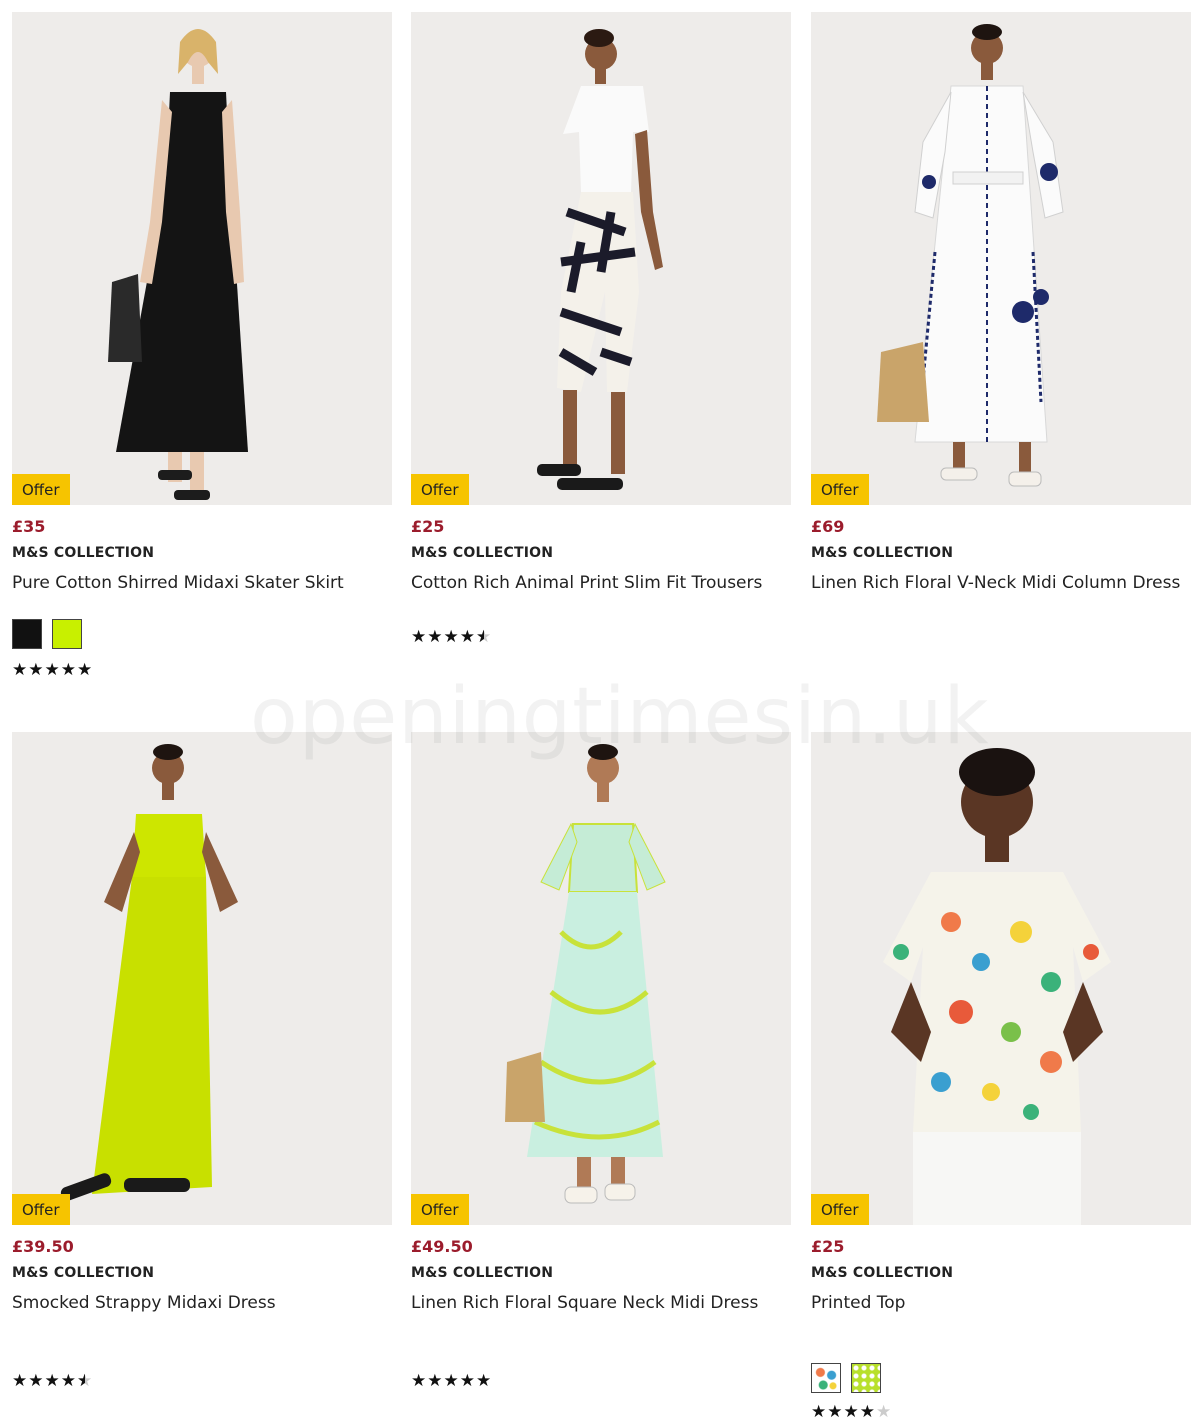 Image resolution: width=1200 pixels, height=1427 pixels. I want to click on empty-star-icon: ★, so click(884, 1412).